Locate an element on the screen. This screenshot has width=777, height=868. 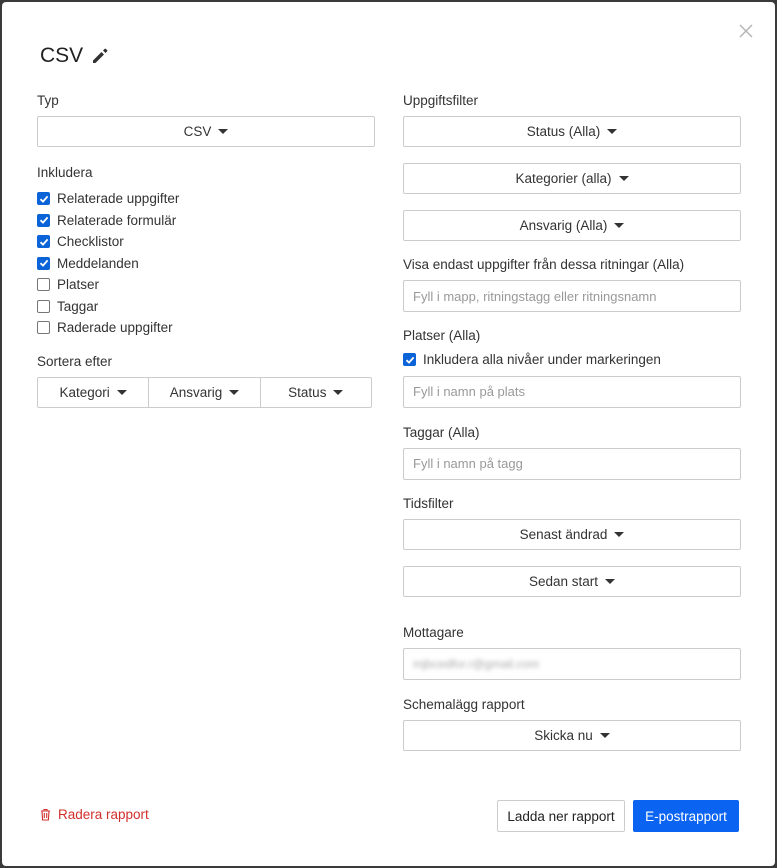
status-dropdown: Status (Alla) is located at coordinates (572, 131).